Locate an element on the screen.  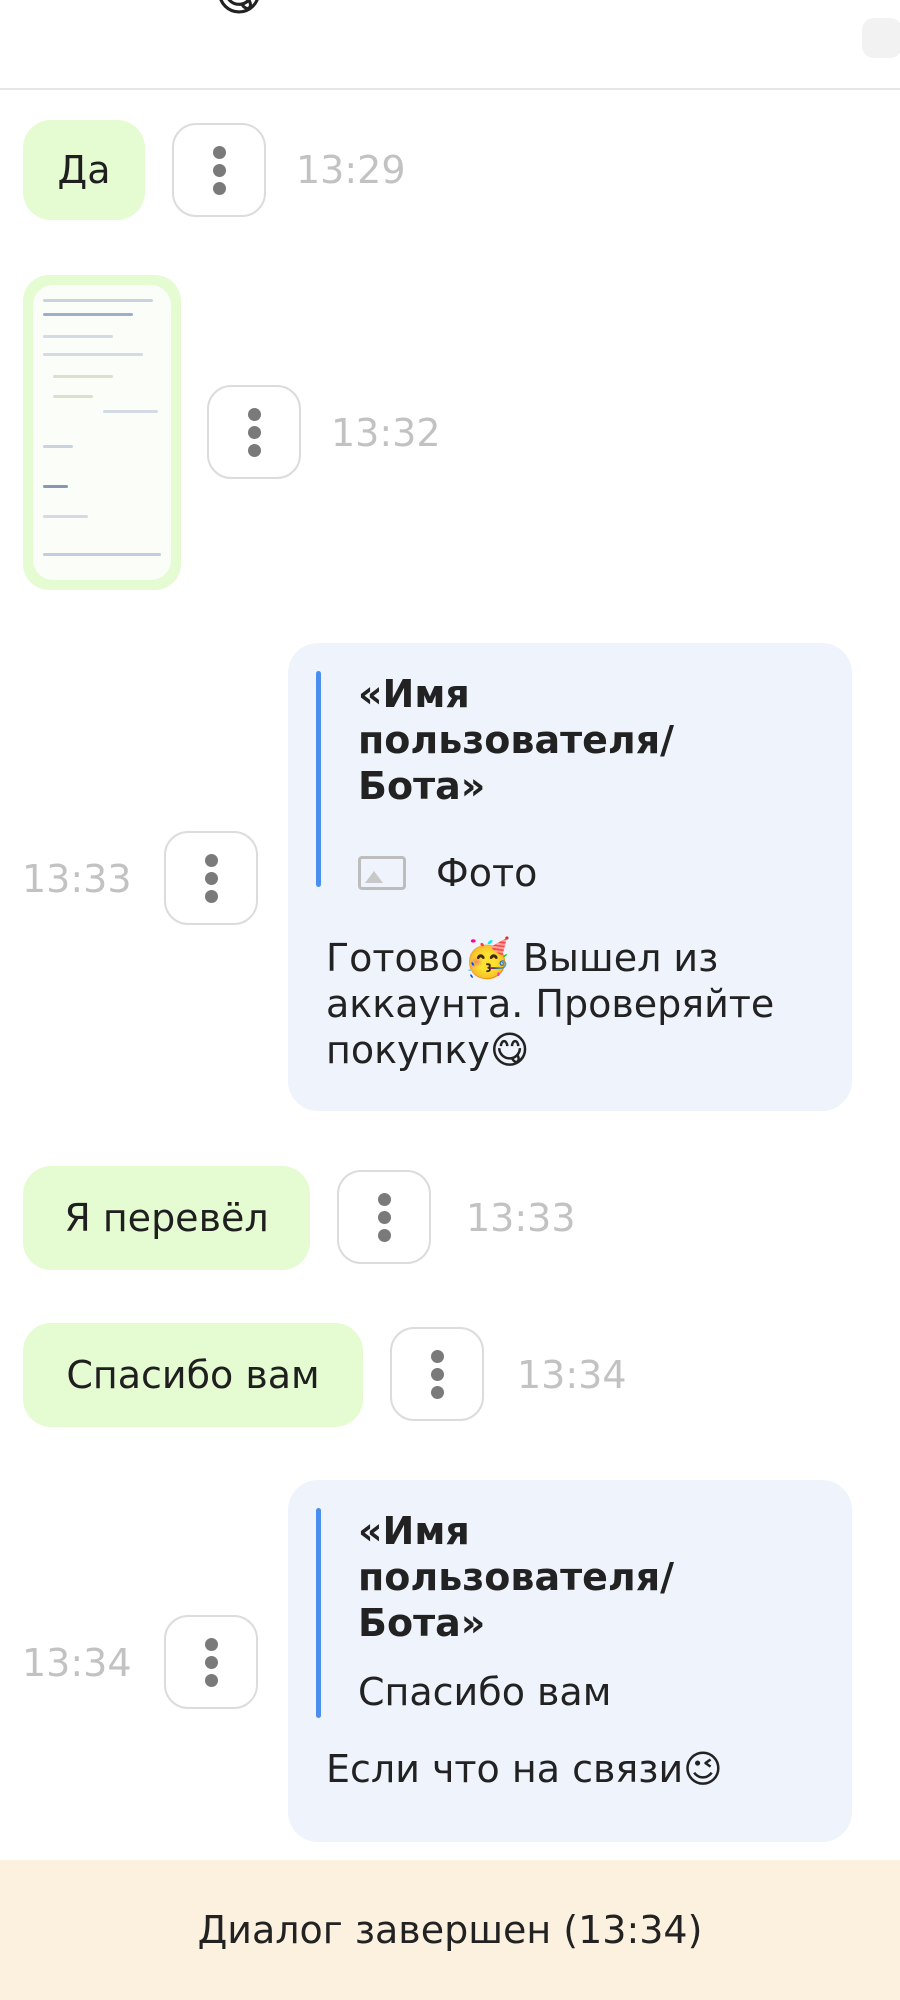
message-text: Я перевёл is located at coordinates (166, 1218).